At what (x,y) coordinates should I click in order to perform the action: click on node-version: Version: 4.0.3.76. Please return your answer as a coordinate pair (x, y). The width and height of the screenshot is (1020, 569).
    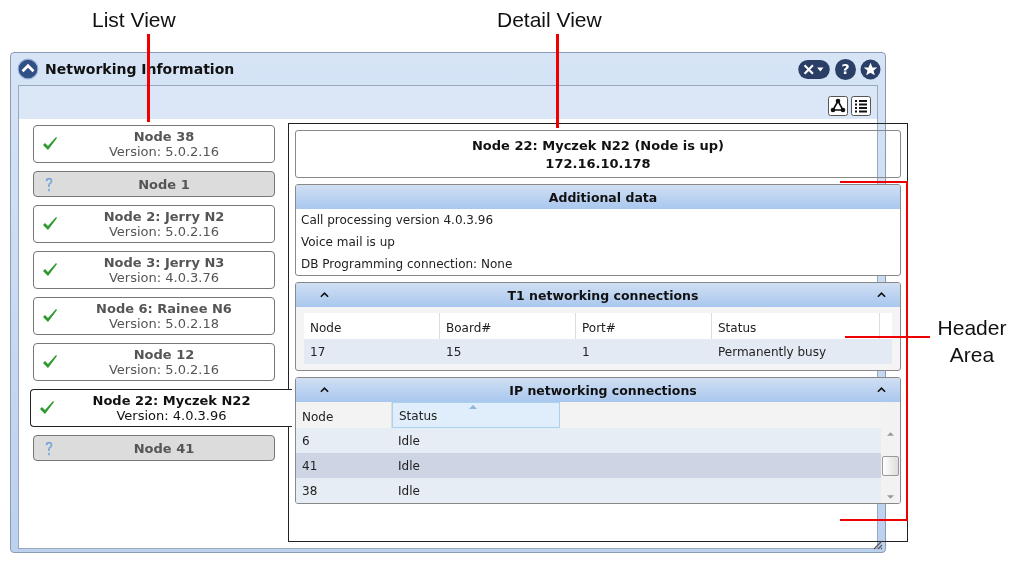
    Looking at the image, I should click on (164, 277).